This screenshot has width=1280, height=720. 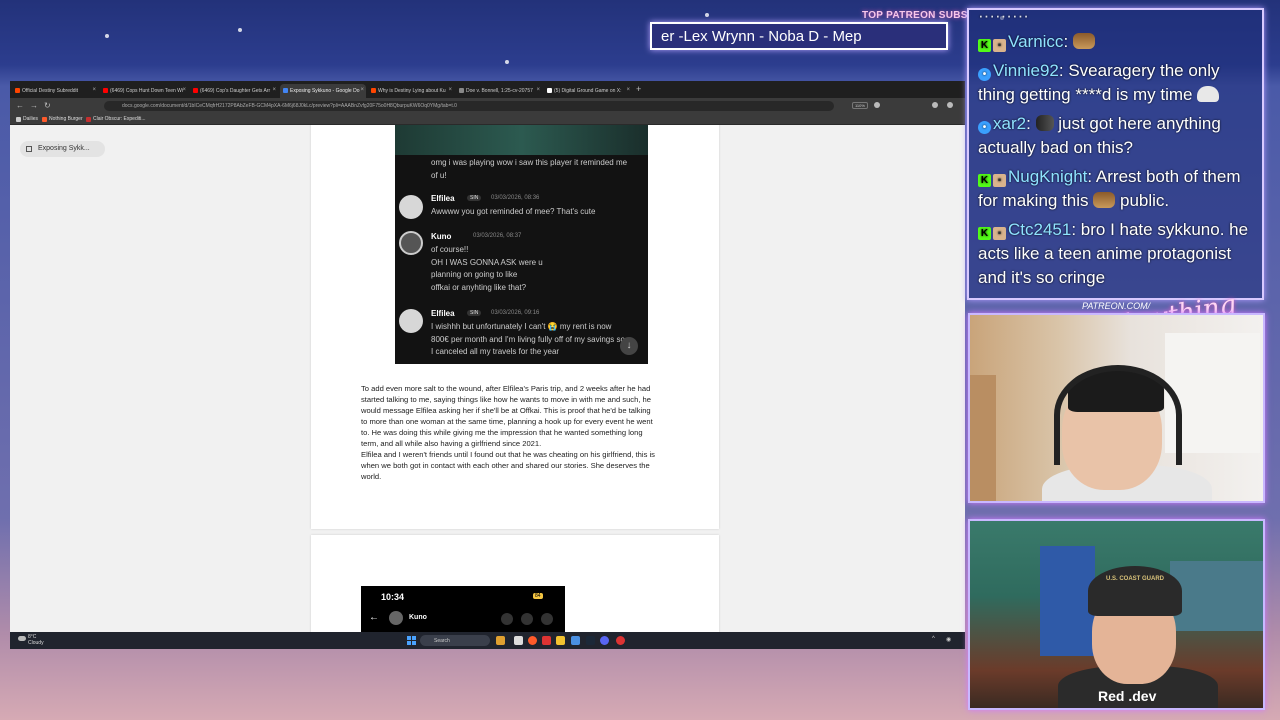 I want to click on back-icon: ←, so click(x=20, y=105).